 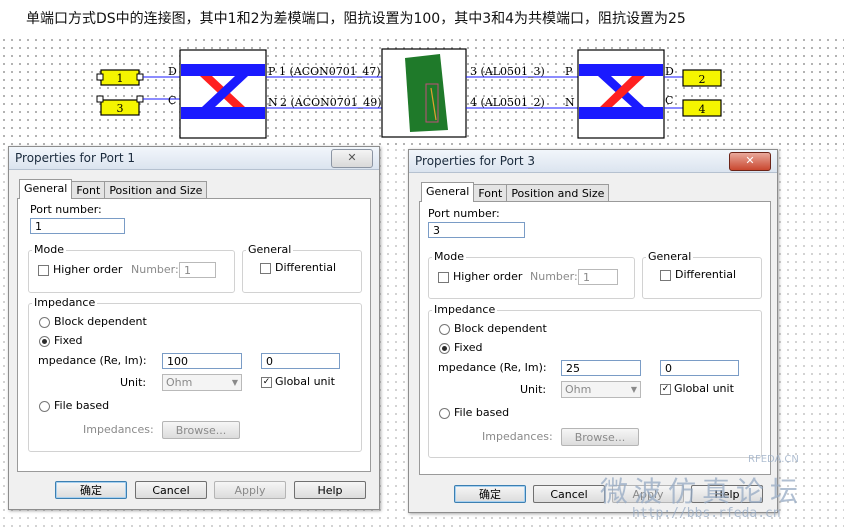 What do you see at coordinates (702, 108) in the screenshot?
I see `port-4-symbol: 4` at bounding box center [702, 108].